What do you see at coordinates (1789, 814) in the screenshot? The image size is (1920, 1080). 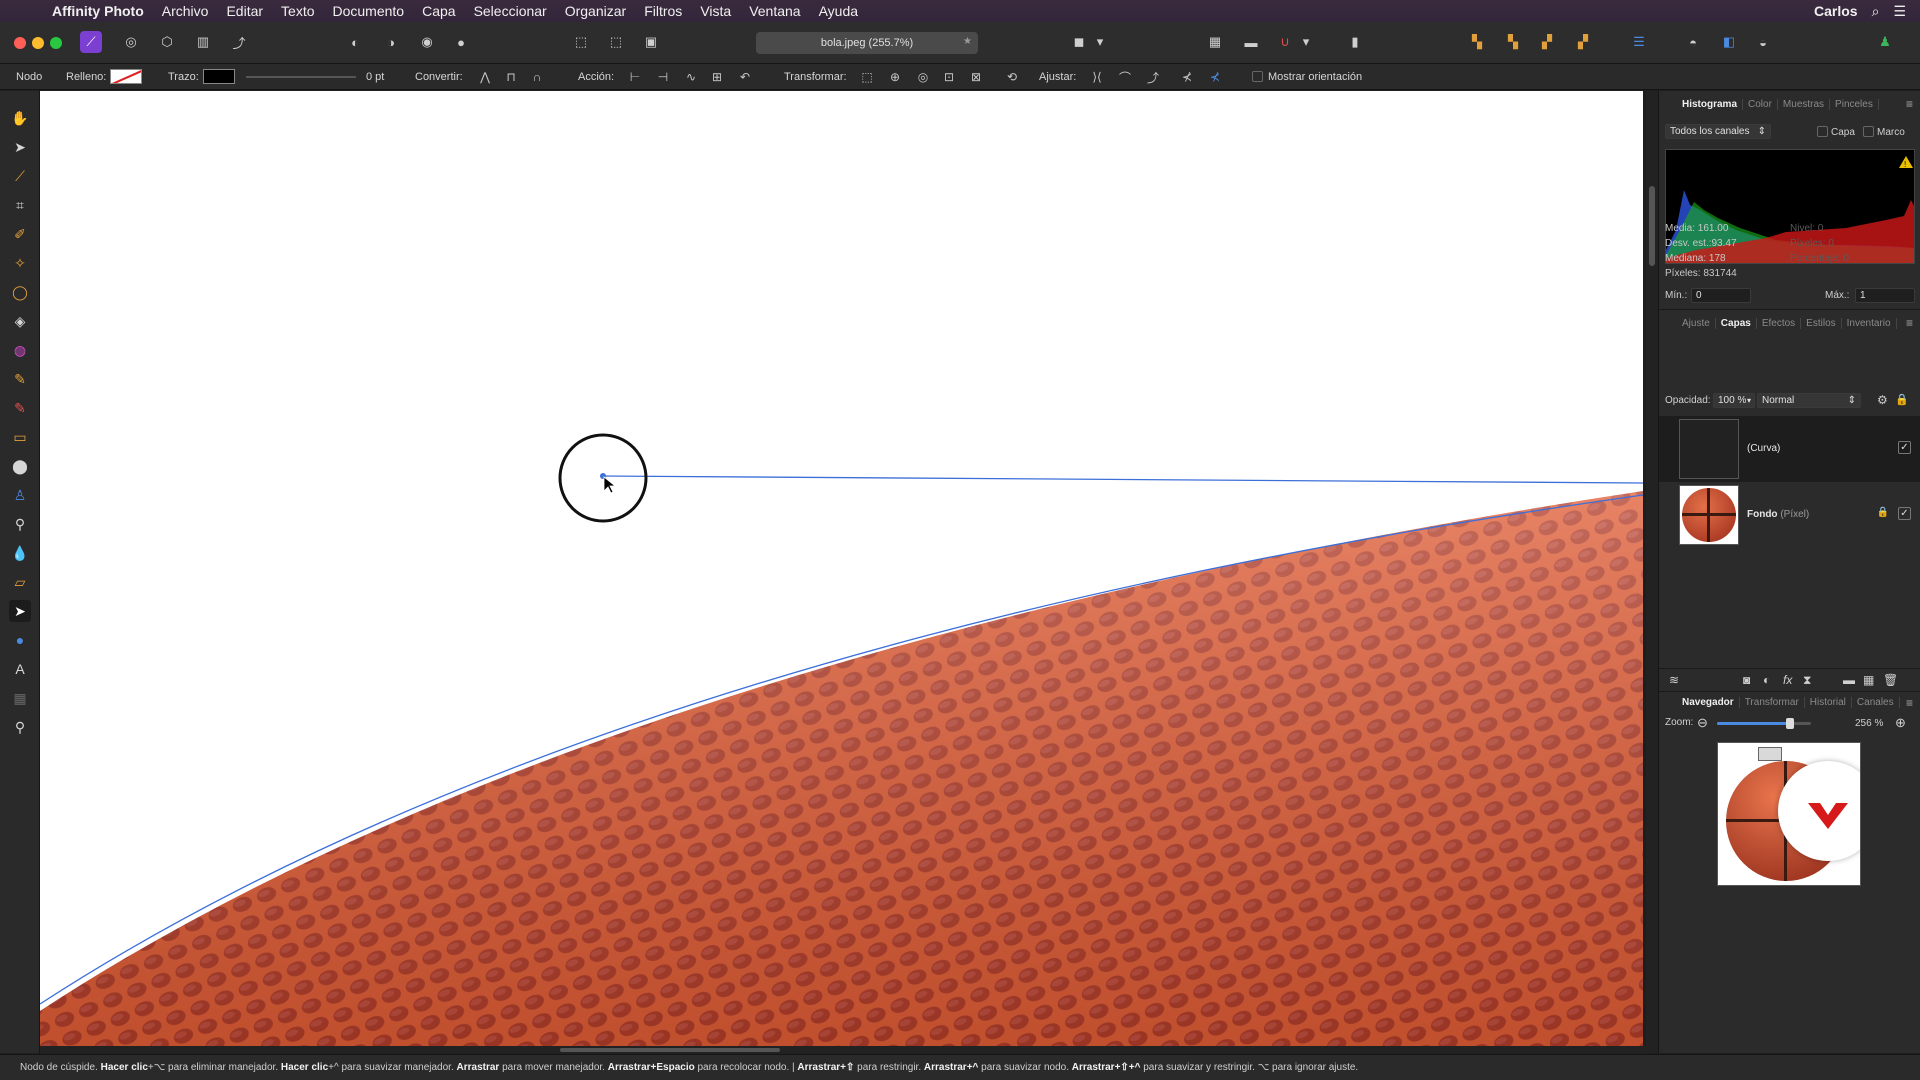 I see `navigator-preview` at bounding box center [1789, 814].